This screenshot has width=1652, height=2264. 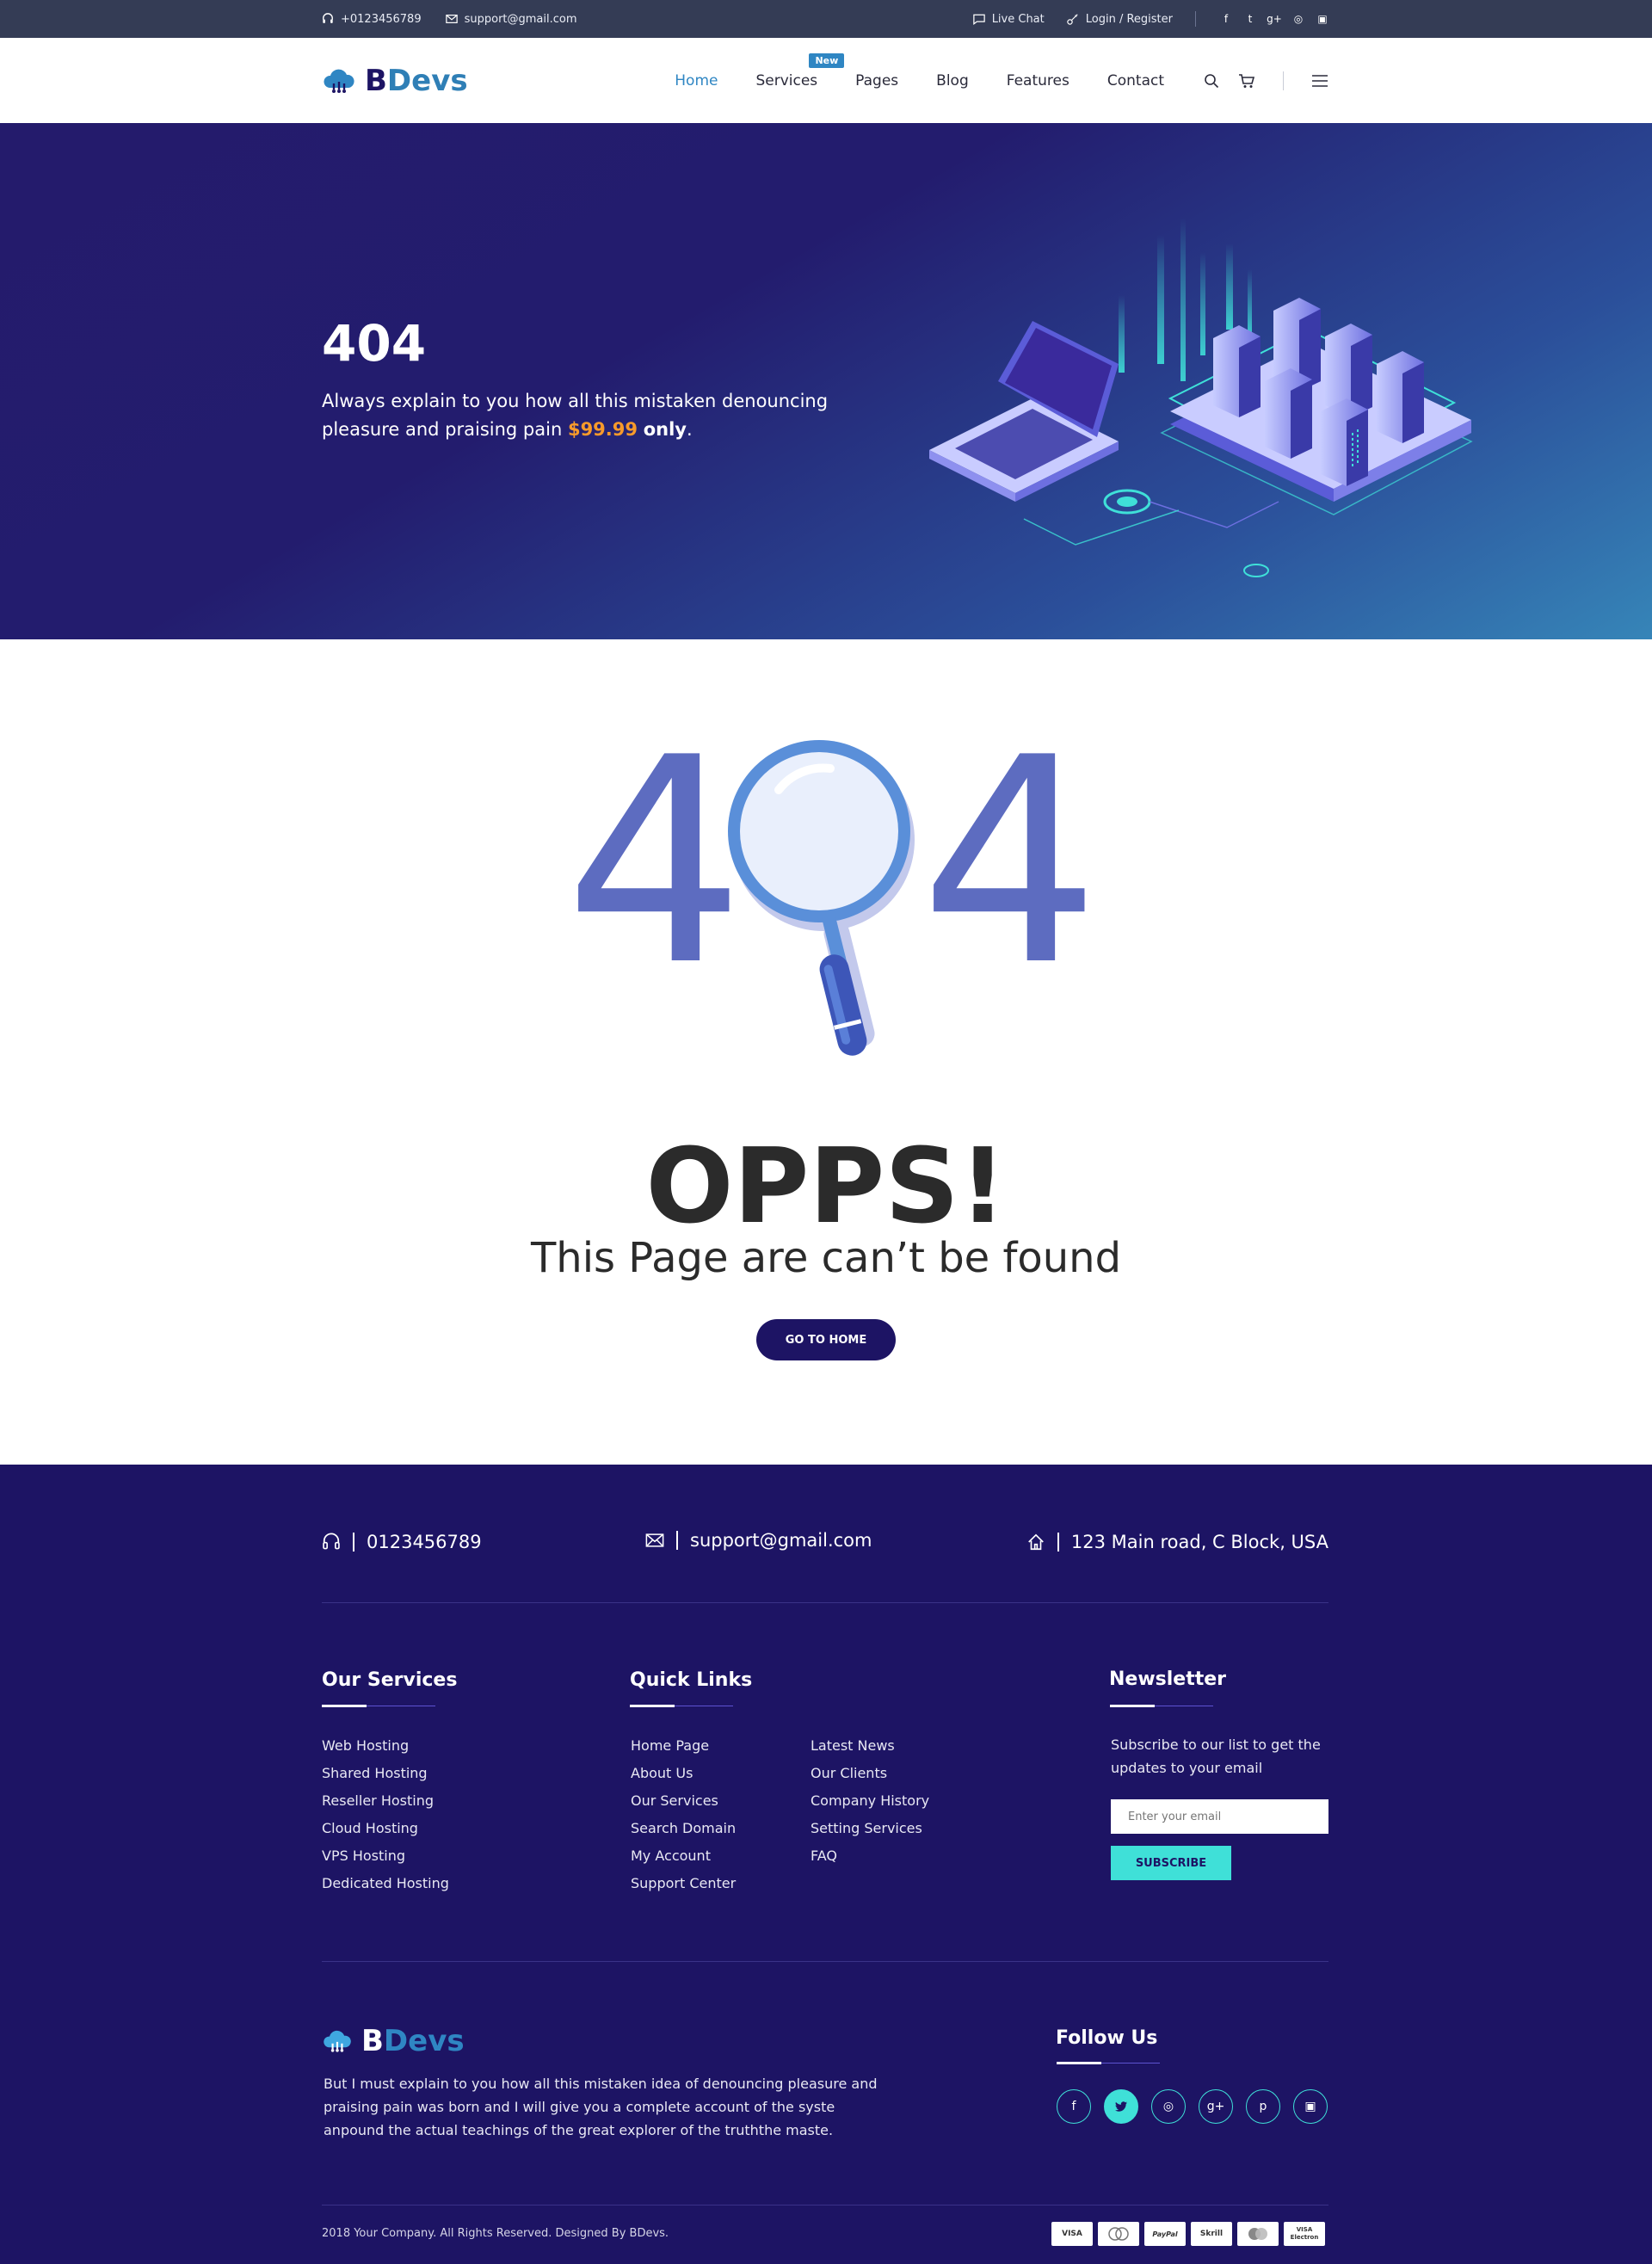 What do you see at coordinates (826, 1187) in the screenshot?
I see `error-headline: OPPS!` at bounding box center [826, 1187].